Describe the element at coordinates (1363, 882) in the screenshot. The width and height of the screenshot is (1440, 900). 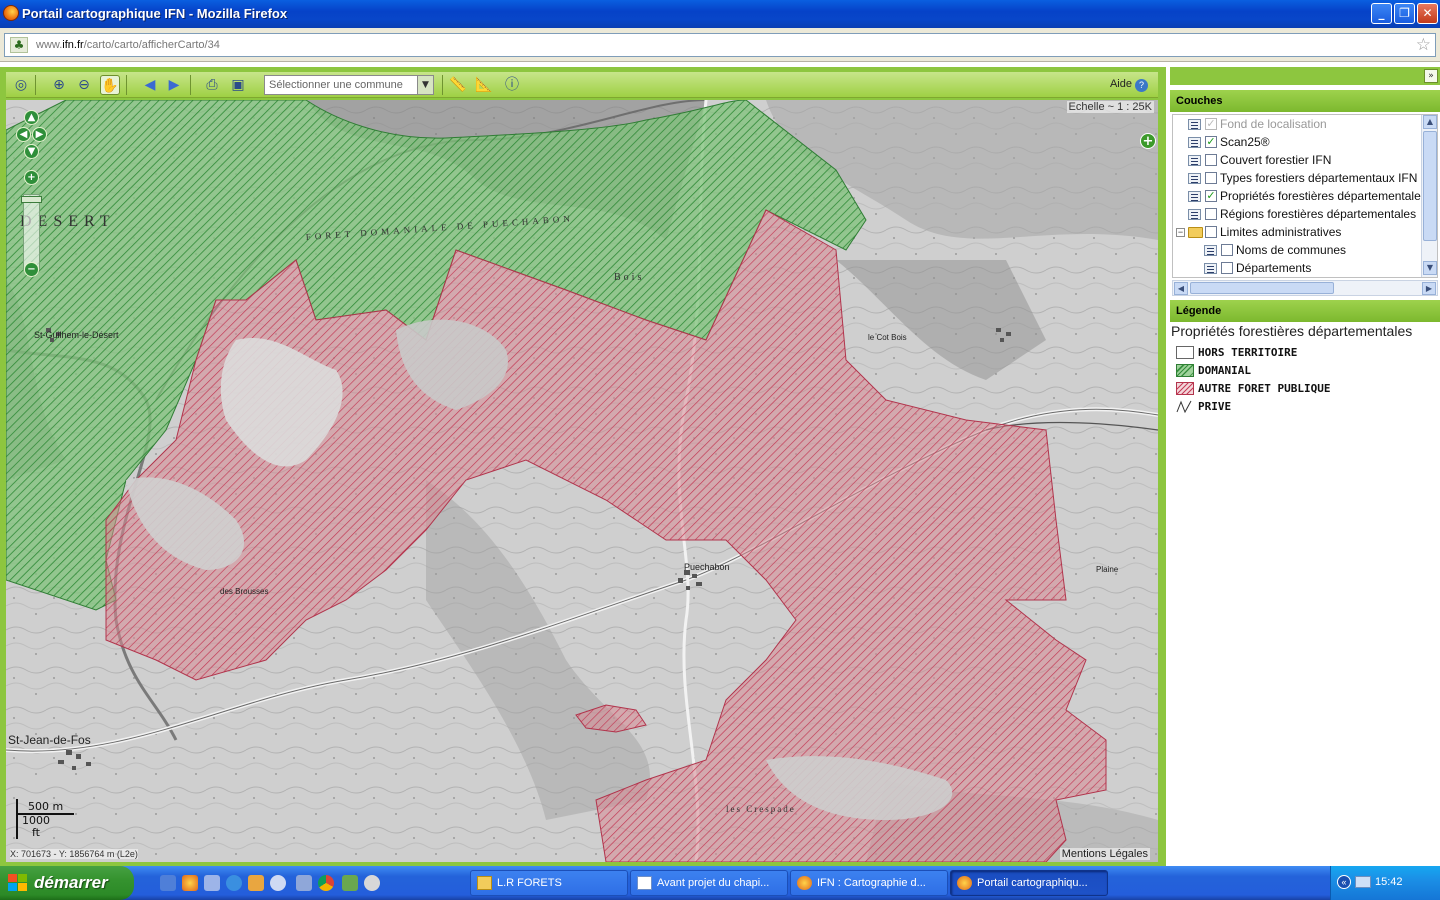
I see `network-icon` at that location.